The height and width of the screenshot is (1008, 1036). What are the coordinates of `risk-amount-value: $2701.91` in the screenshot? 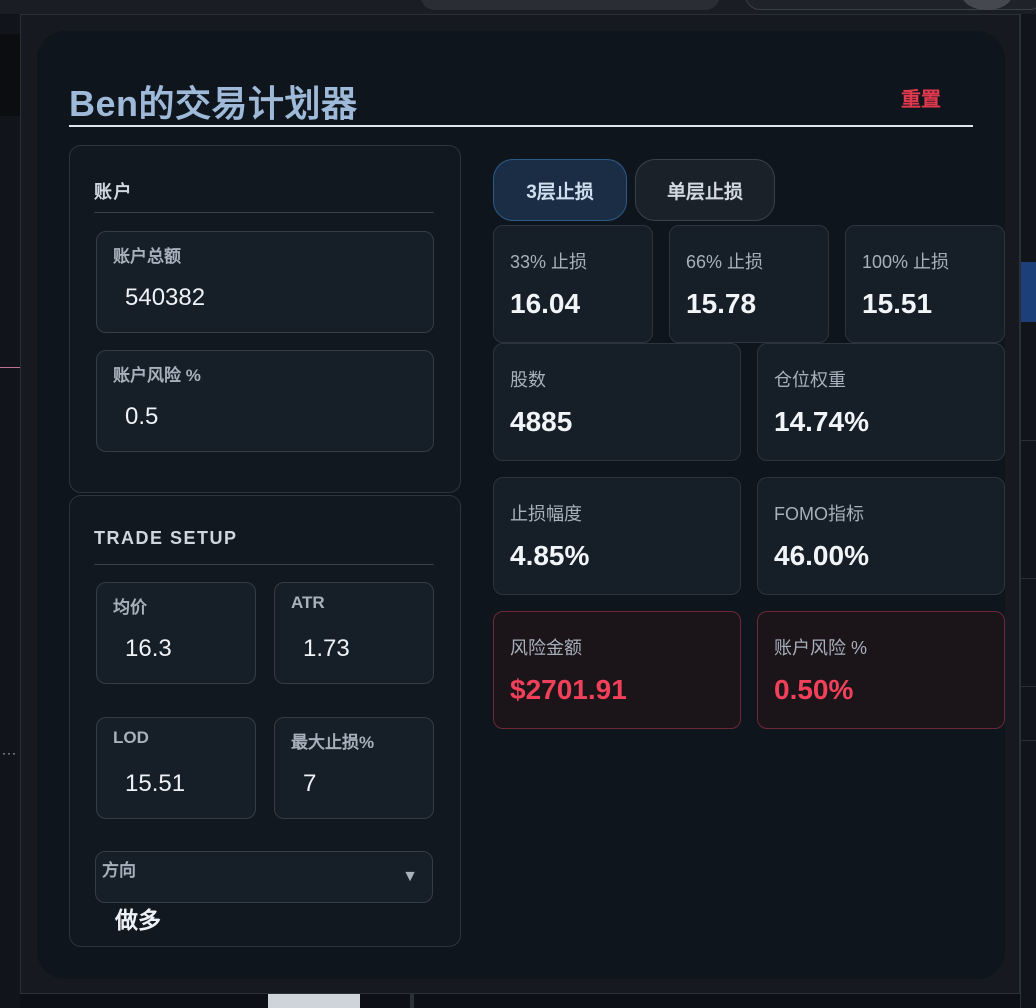 It's located at (568, 689).